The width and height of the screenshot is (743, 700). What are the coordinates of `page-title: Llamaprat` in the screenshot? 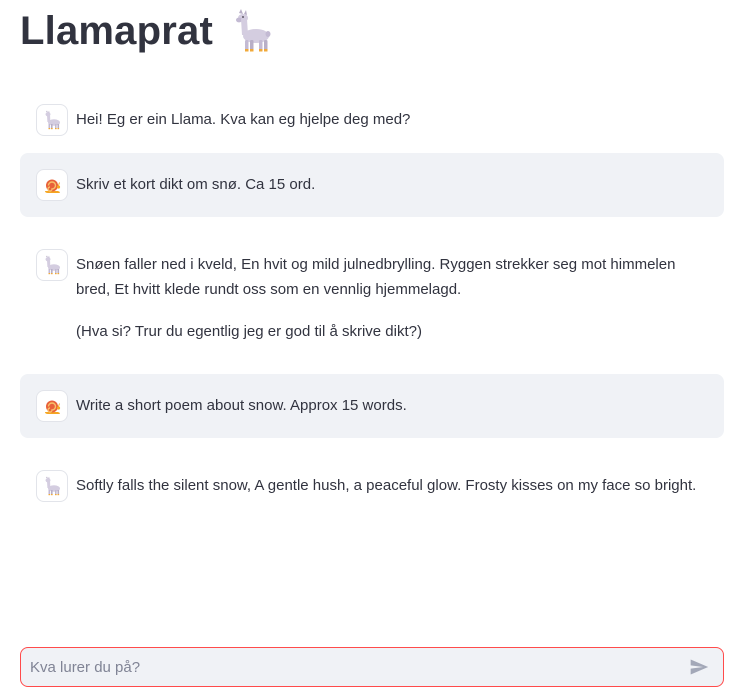 It's located at (116, 31).